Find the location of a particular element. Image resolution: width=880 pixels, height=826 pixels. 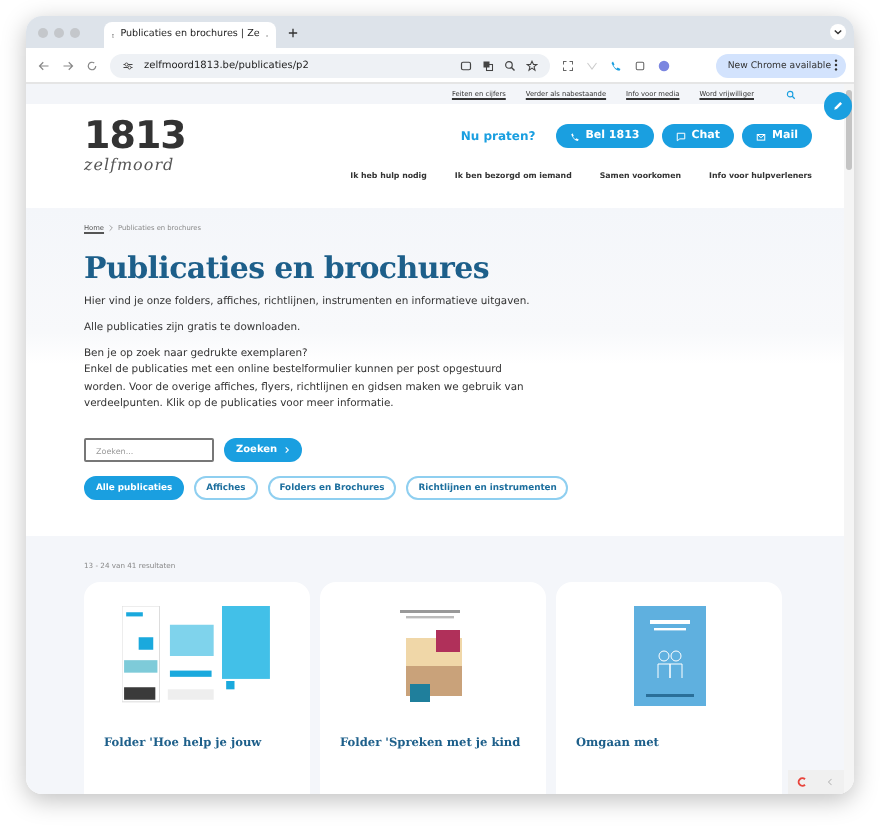

back-icon is located at coordinates (44, 65).